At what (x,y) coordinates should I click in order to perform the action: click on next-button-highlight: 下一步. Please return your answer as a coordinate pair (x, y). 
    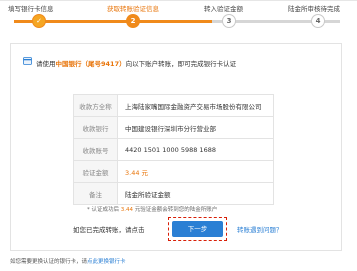
    Looking at the image, I should click on (197, 229).